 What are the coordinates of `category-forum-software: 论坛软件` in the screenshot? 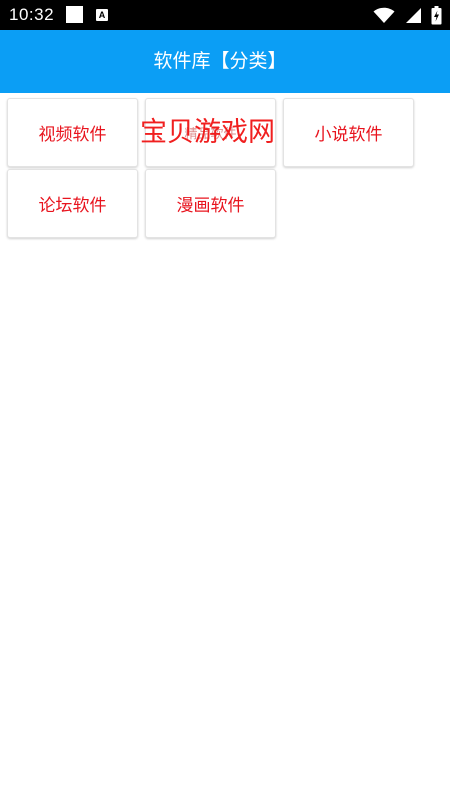 It's located at (72, 203).